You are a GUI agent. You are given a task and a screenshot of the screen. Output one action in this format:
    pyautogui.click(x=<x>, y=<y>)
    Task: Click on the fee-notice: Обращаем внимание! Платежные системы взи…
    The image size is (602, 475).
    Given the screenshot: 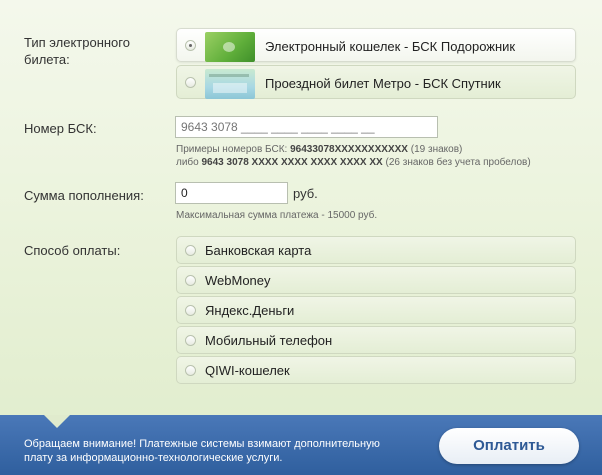 What is the action you would take?
    pyautogui.click(x=202, y=451)
    